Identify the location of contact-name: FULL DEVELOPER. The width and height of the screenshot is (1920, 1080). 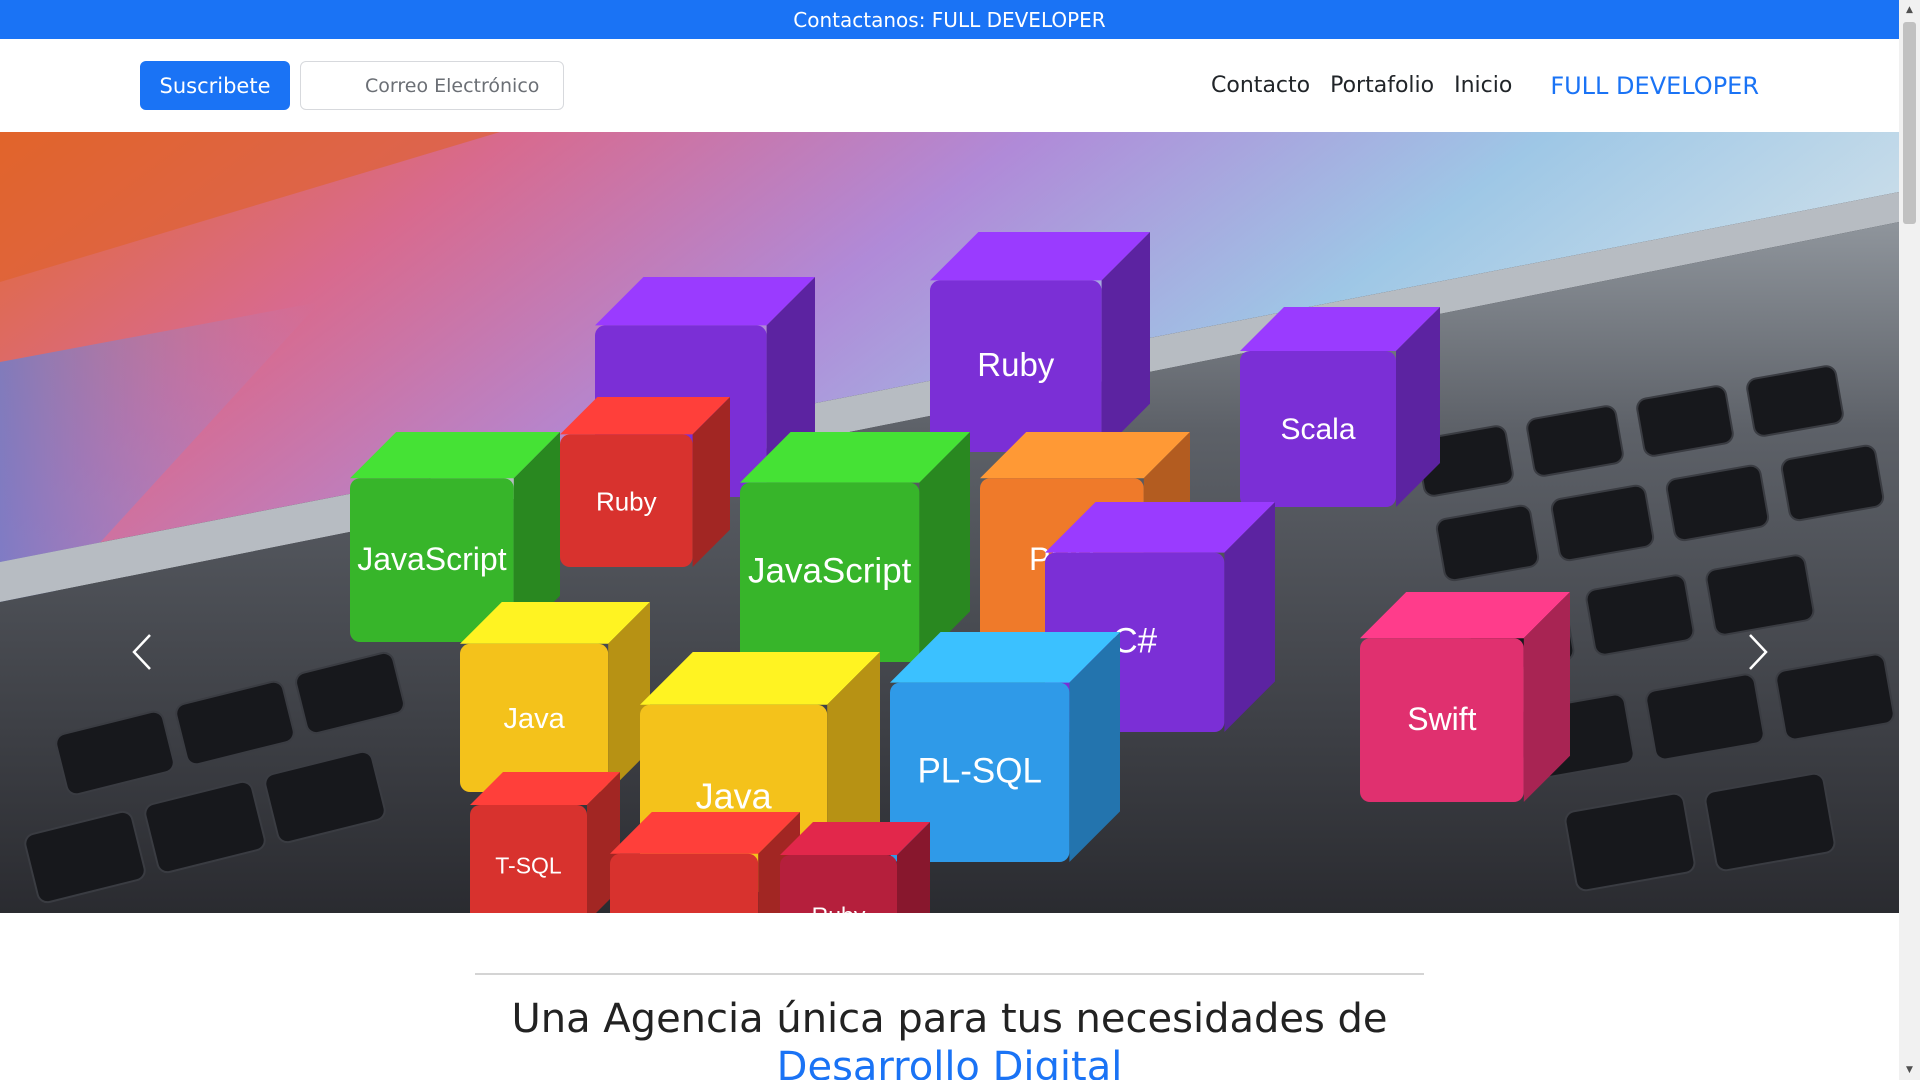
(1019, 20).